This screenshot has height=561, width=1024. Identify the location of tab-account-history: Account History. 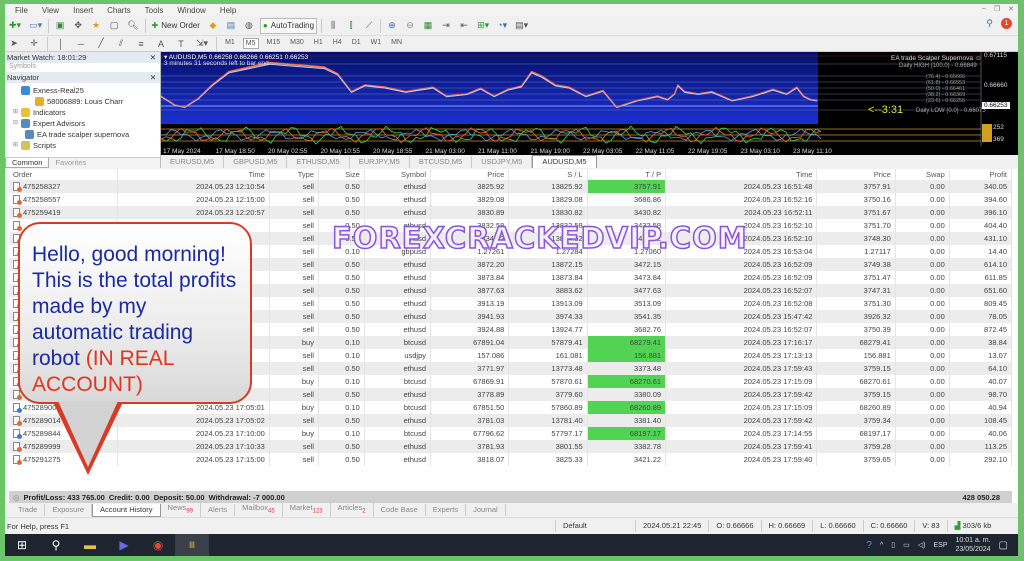
(126, 510).